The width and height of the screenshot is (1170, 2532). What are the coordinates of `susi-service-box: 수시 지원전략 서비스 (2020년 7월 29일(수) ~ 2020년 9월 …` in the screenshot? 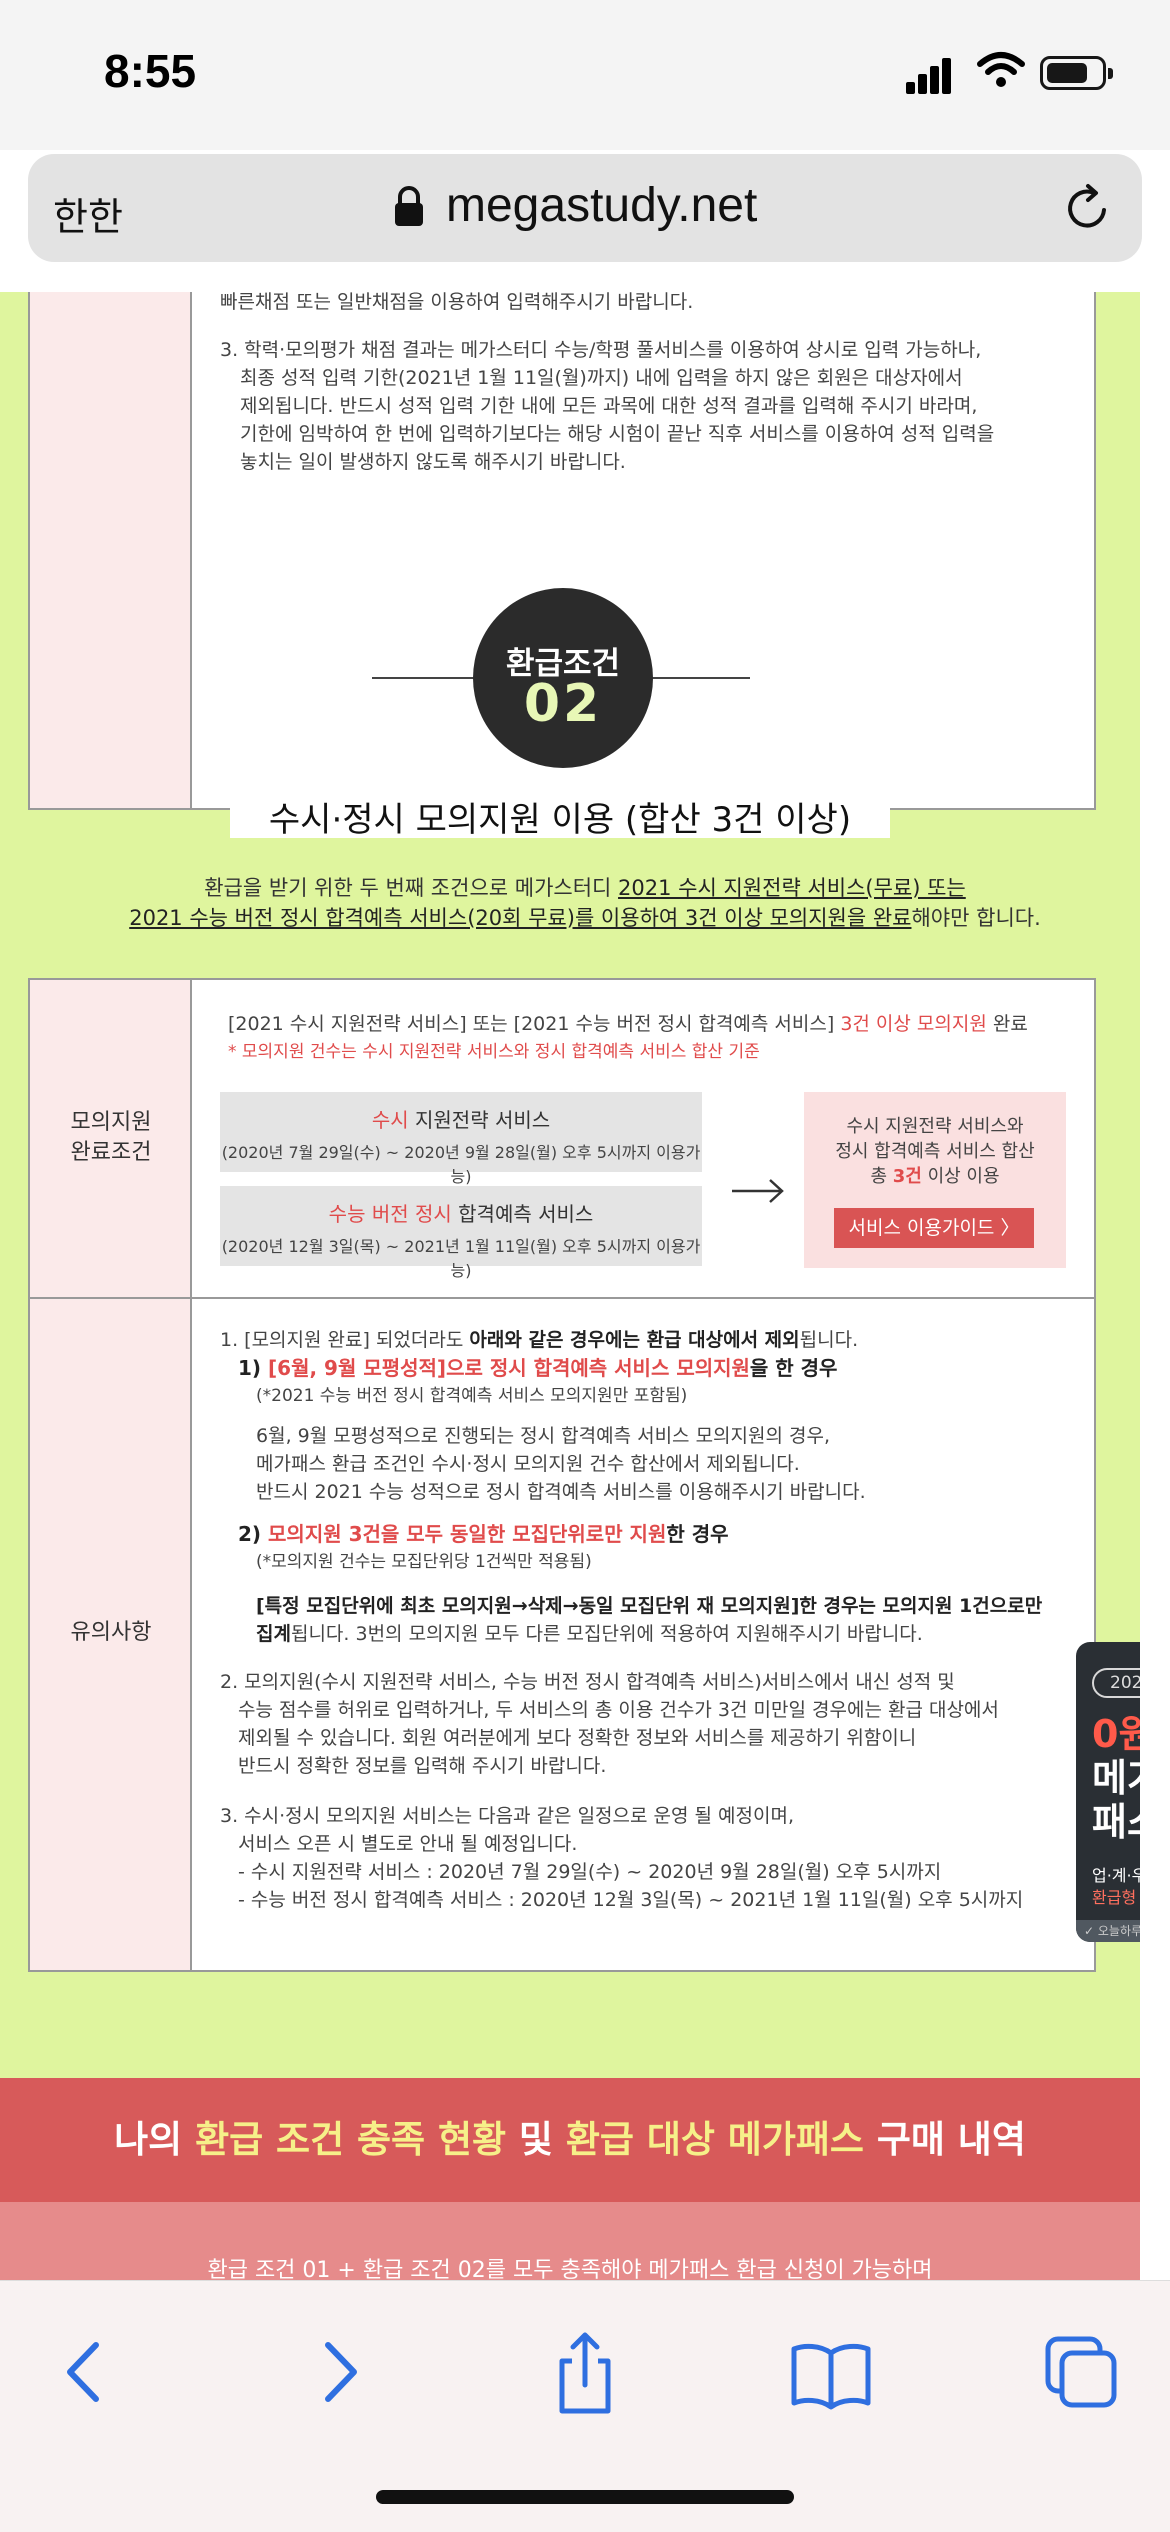 It's located at (461, 1139).